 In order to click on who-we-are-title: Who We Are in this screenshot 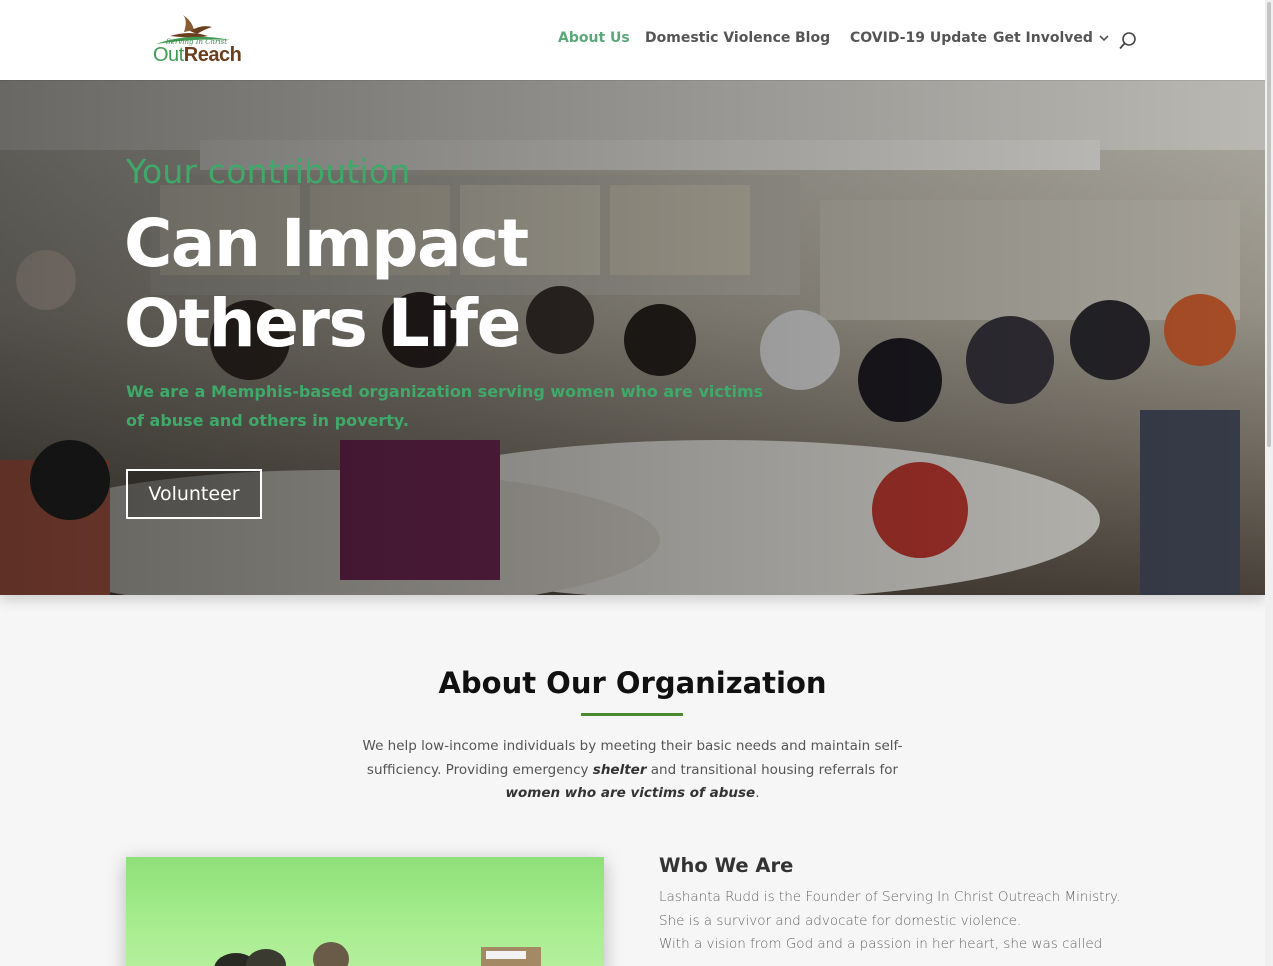, I will do `click(726, 865)`.